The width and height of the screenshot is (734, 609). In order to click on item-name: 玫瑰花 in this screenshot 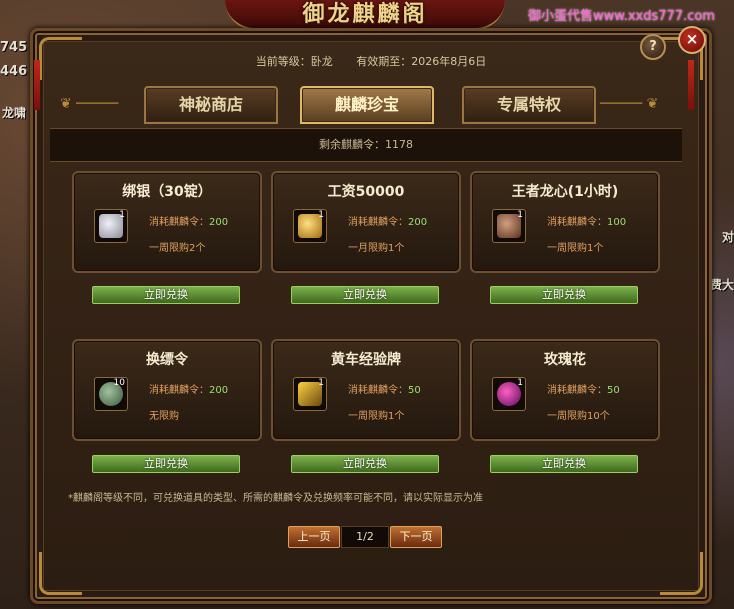, I will do `click(565, 360)`.